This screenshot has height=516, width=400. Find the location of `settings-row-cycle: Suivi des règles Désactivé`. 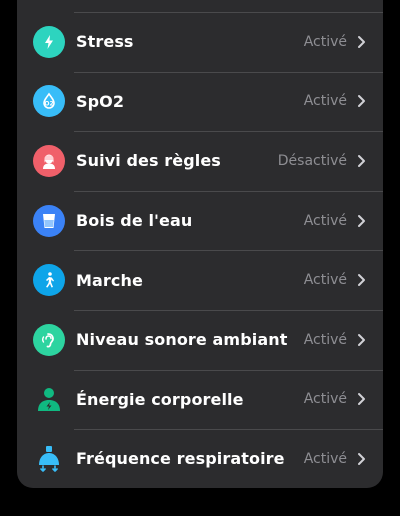

settings-row-cycle: Suivi des règles Désactivé is located at coordinates (200, 161).